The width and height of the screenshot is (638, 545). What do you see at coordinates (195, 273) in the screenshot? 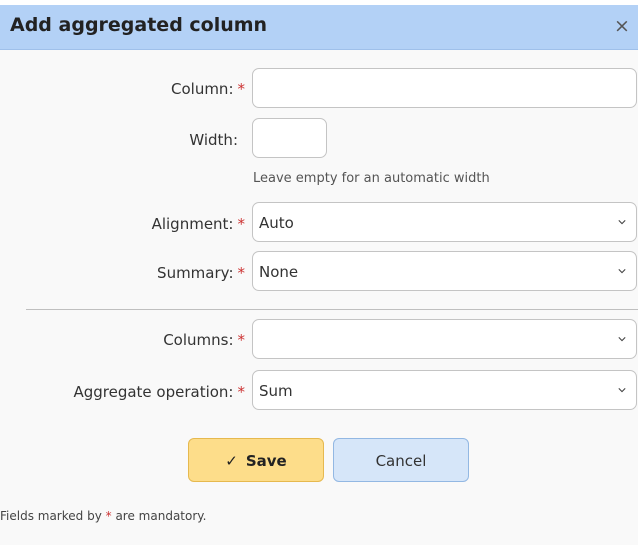
I see `summary-label-text: Summary:` at bounding box center [195, 273].